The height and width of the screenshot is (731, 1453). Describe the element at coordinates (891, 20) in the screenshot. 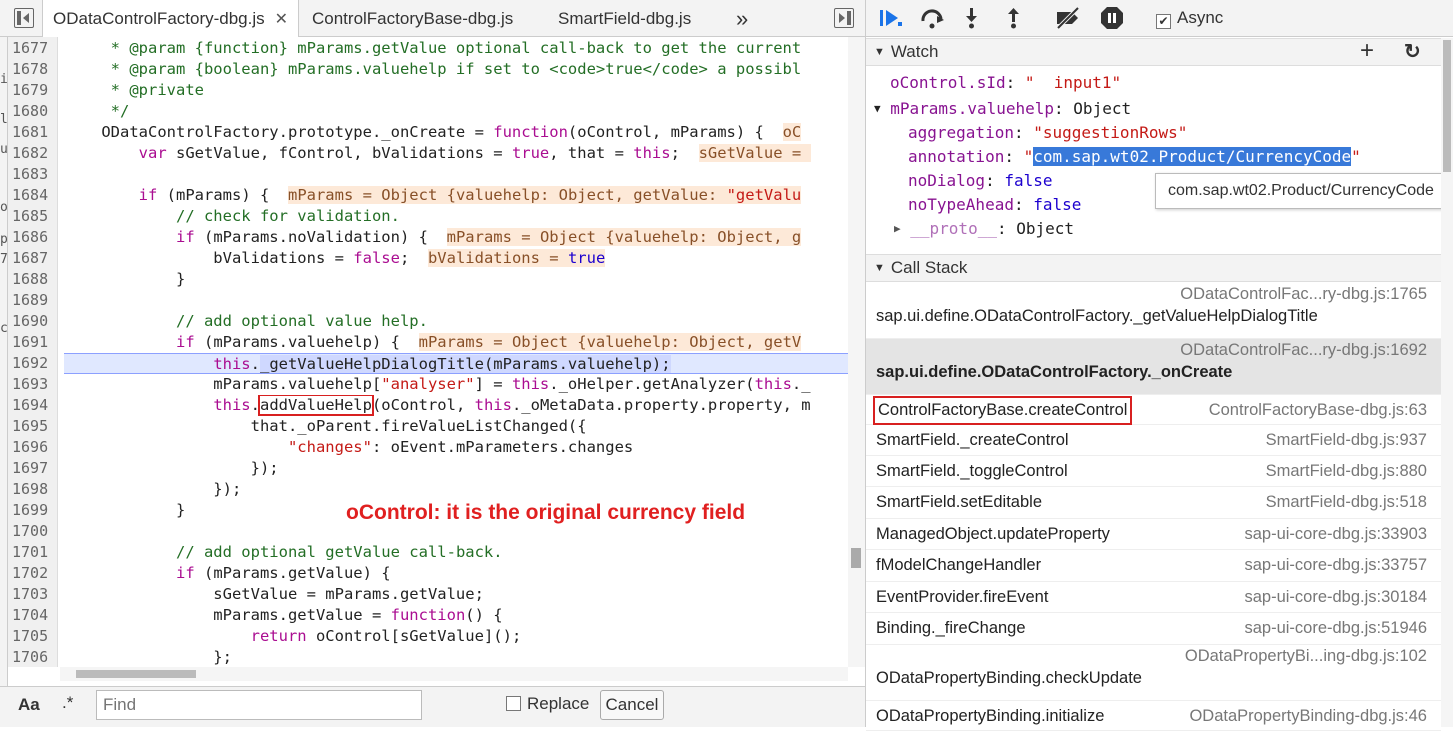

I see `resume-icon` at that location.